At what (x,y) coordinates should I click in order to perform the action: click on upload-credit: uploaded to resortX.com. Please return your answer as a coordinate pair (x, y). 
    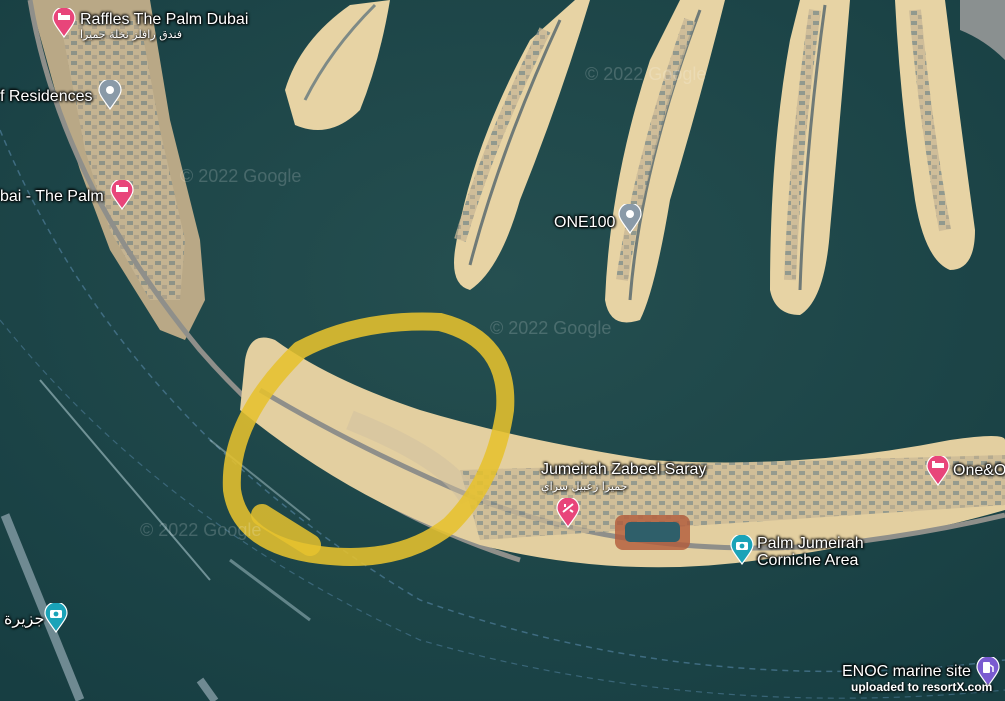
    Looking at the image, I should click on (922, 687).